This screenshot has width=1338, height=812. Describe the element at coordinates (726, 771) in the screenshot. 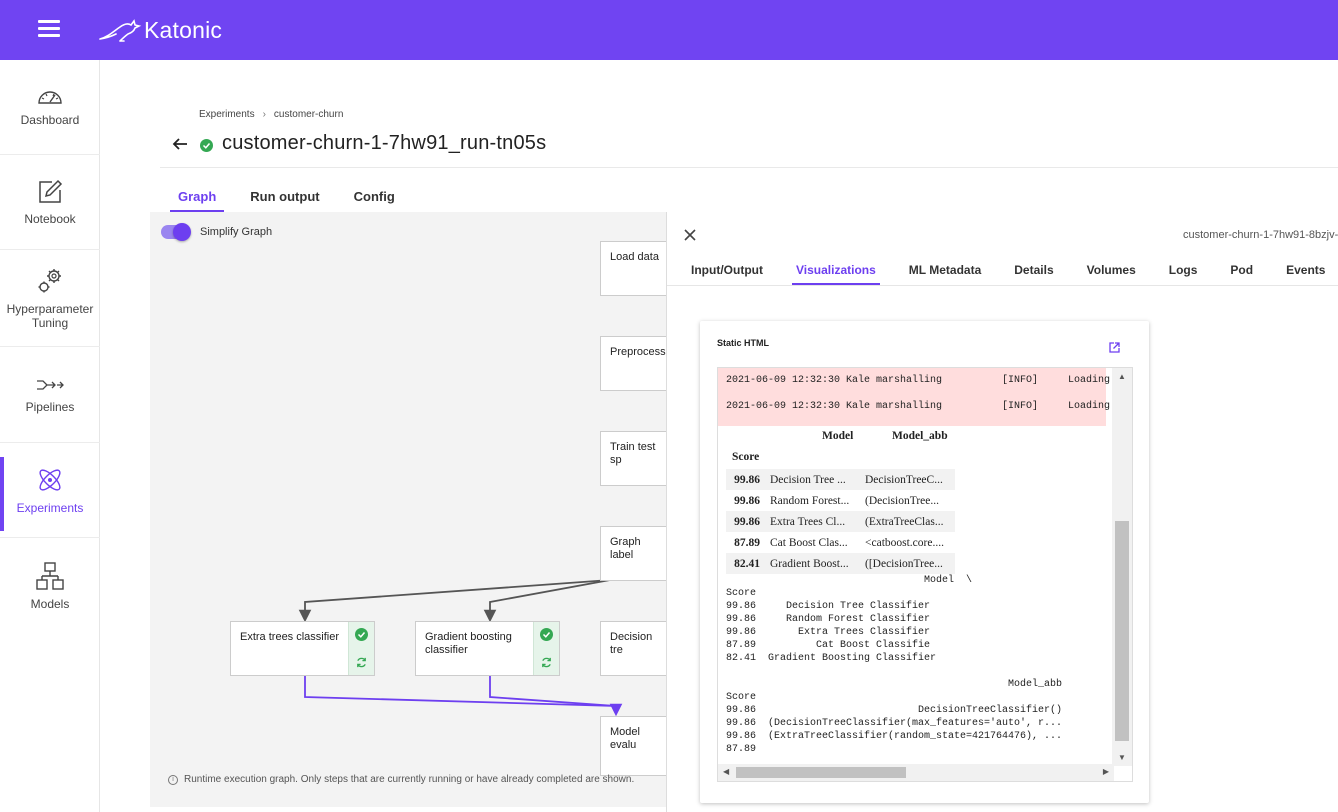

I see `scroll-left-icon: ◀` at that location.